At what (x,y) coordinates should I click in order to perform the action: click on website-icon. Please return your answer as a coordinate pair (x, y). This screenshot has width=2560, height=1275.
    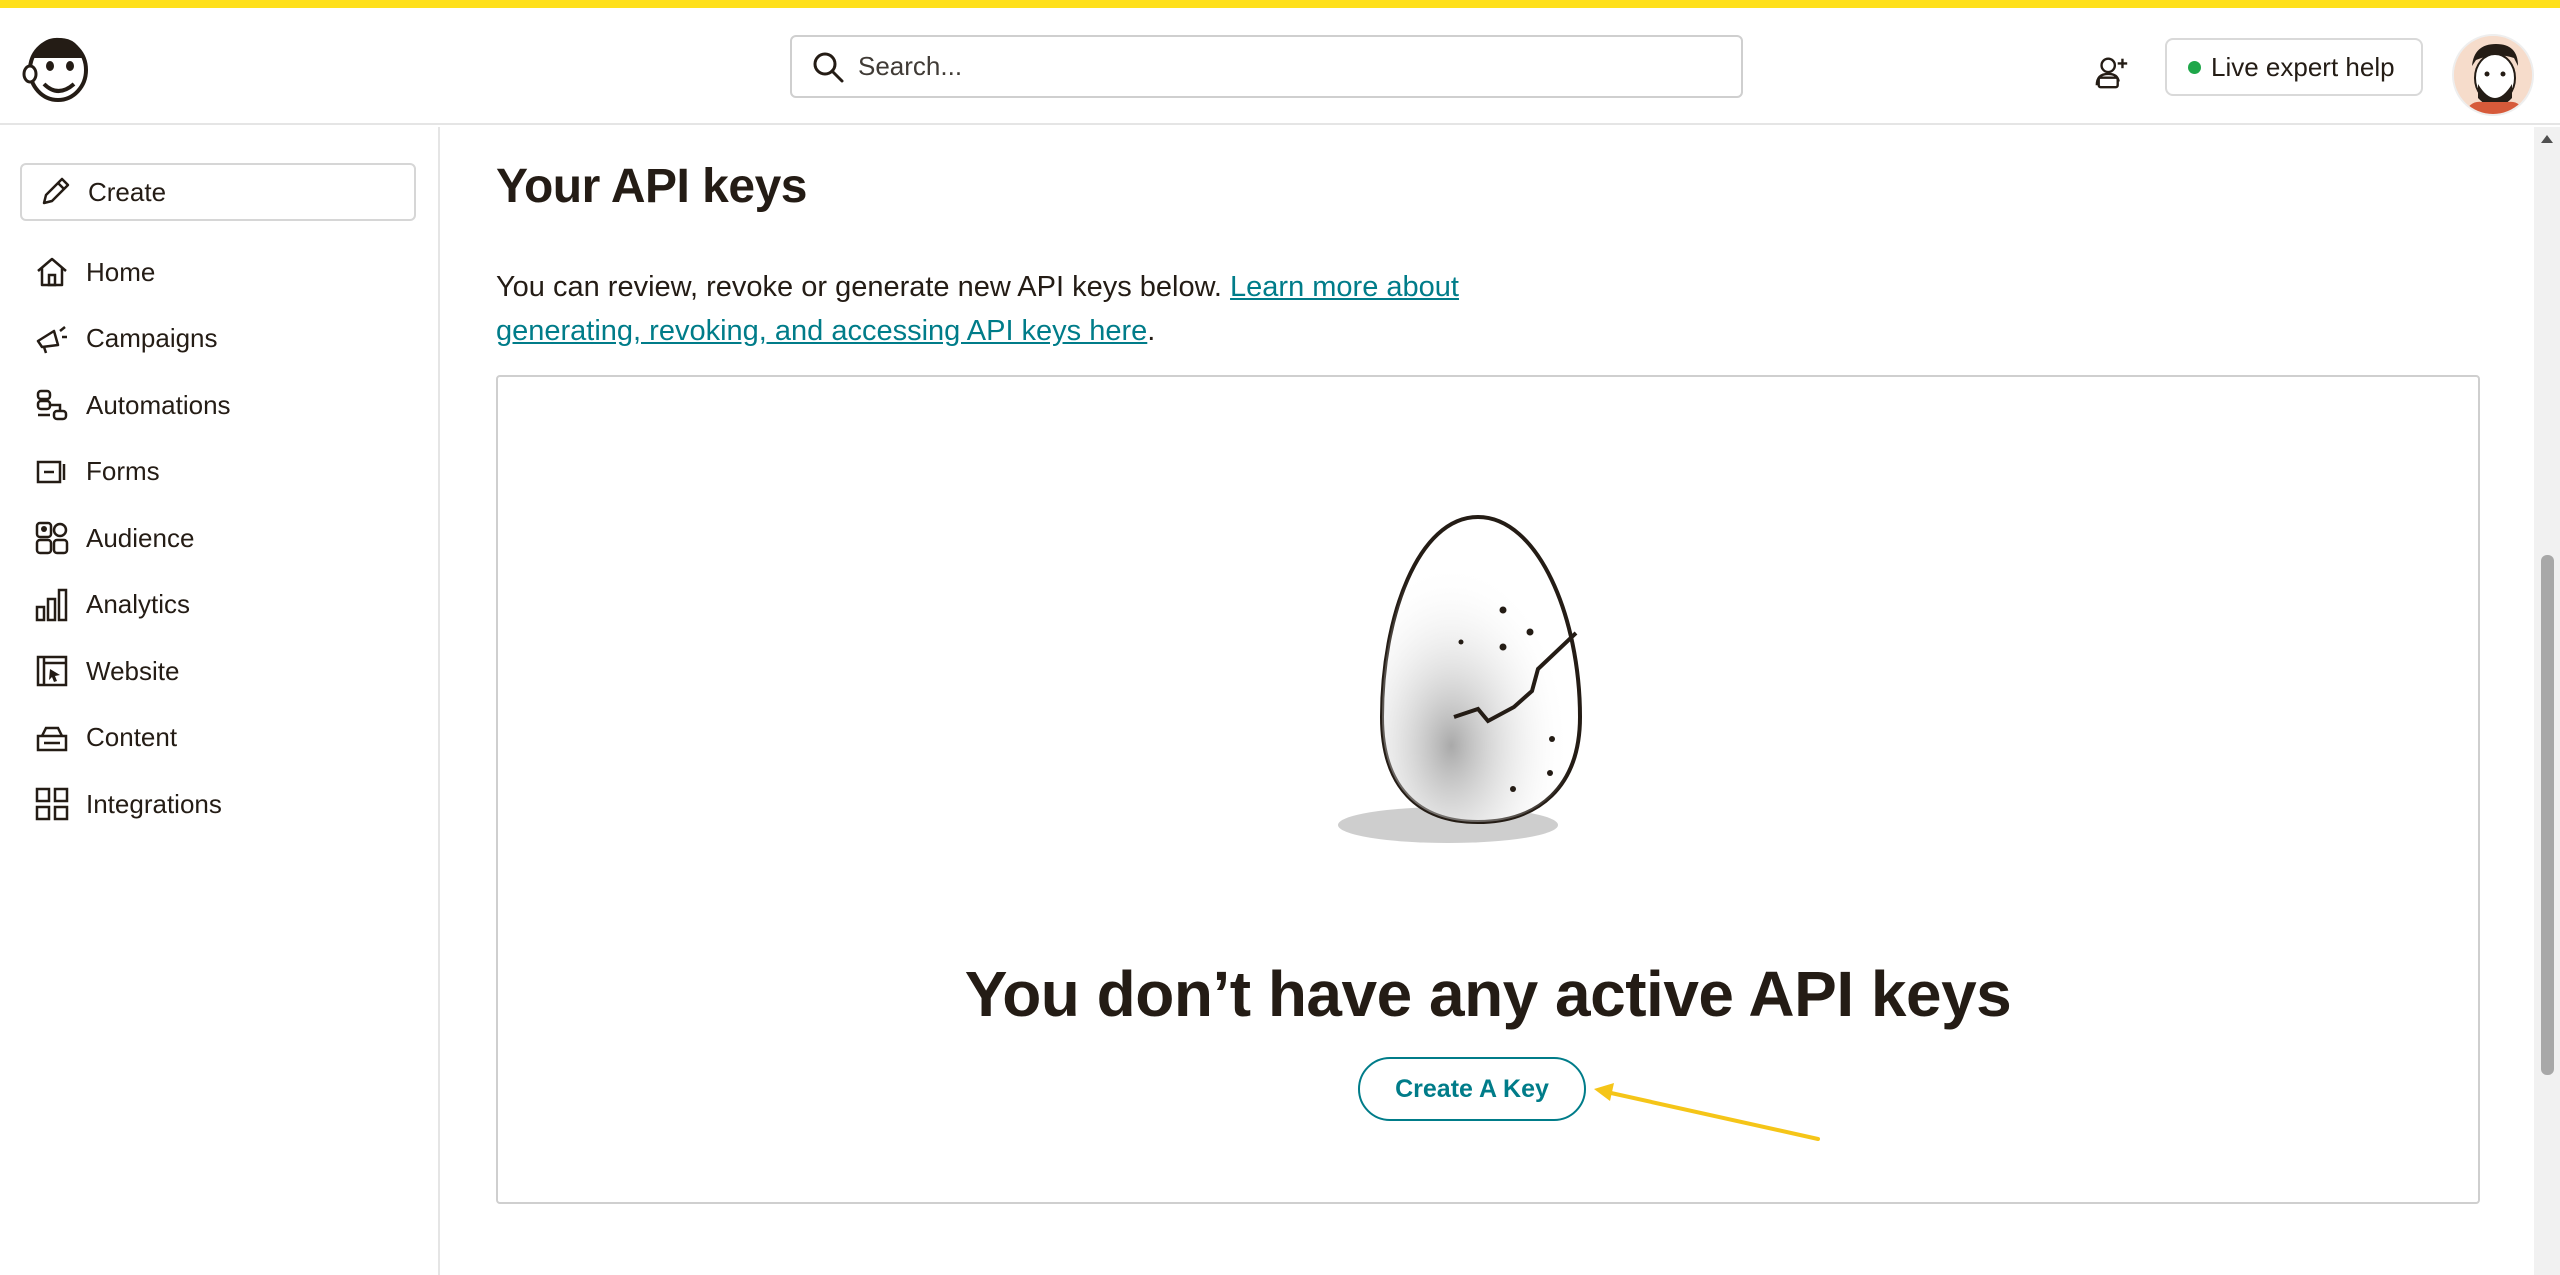
    Looking at the image, I should click on (52, 671).